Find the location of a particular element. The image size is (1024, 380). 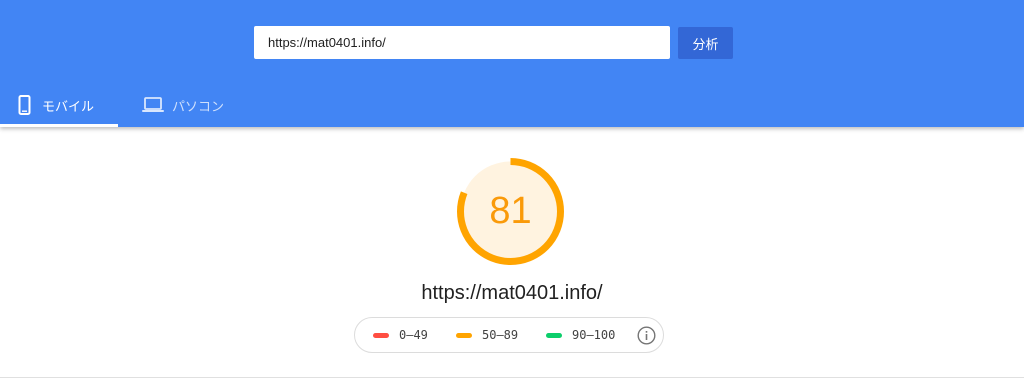

url-input is located at coordinates (462, 42).